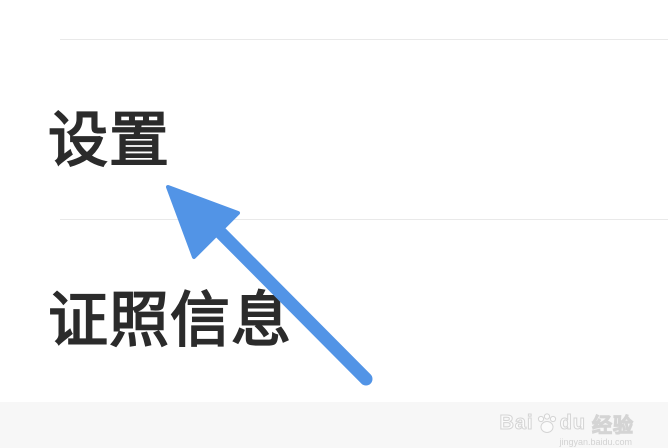  What do you see at coordinates (109, 138) in the screenshot?
I see `menu-item-settings: 设置` at bounding box center [109, 138].